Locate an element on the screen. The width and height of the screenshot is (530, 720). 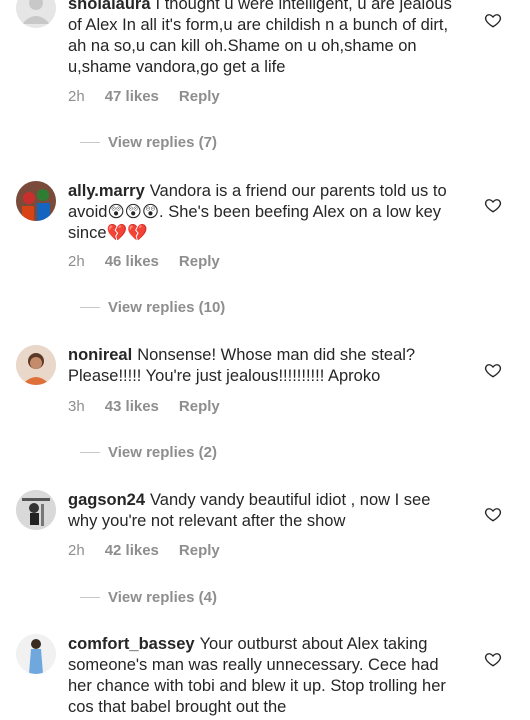
comment-time: 3h is located at coordinates (76, 406).